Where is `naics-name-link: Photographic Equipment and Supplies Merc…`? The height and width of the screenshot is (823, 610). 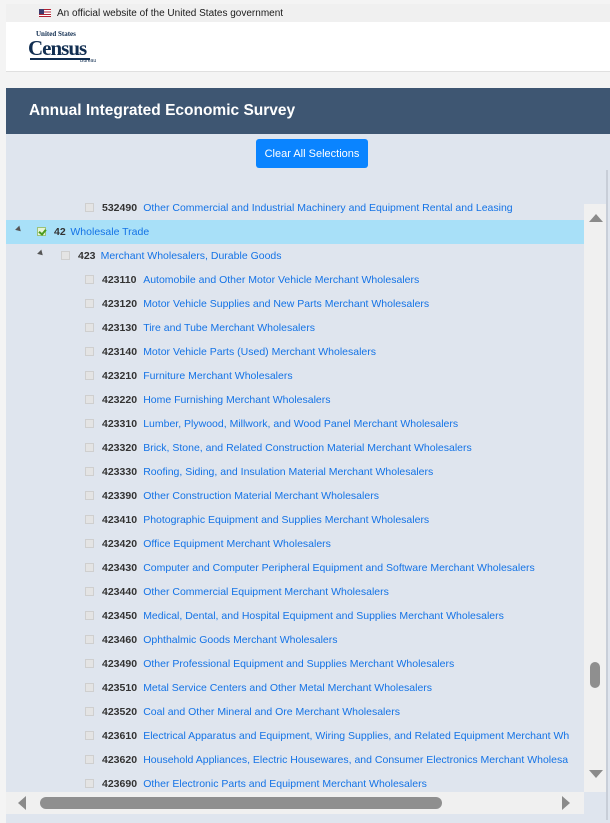 naics-name-link: Photographic Equipment and Supplies Merc… is located at coordinates (286, 520).